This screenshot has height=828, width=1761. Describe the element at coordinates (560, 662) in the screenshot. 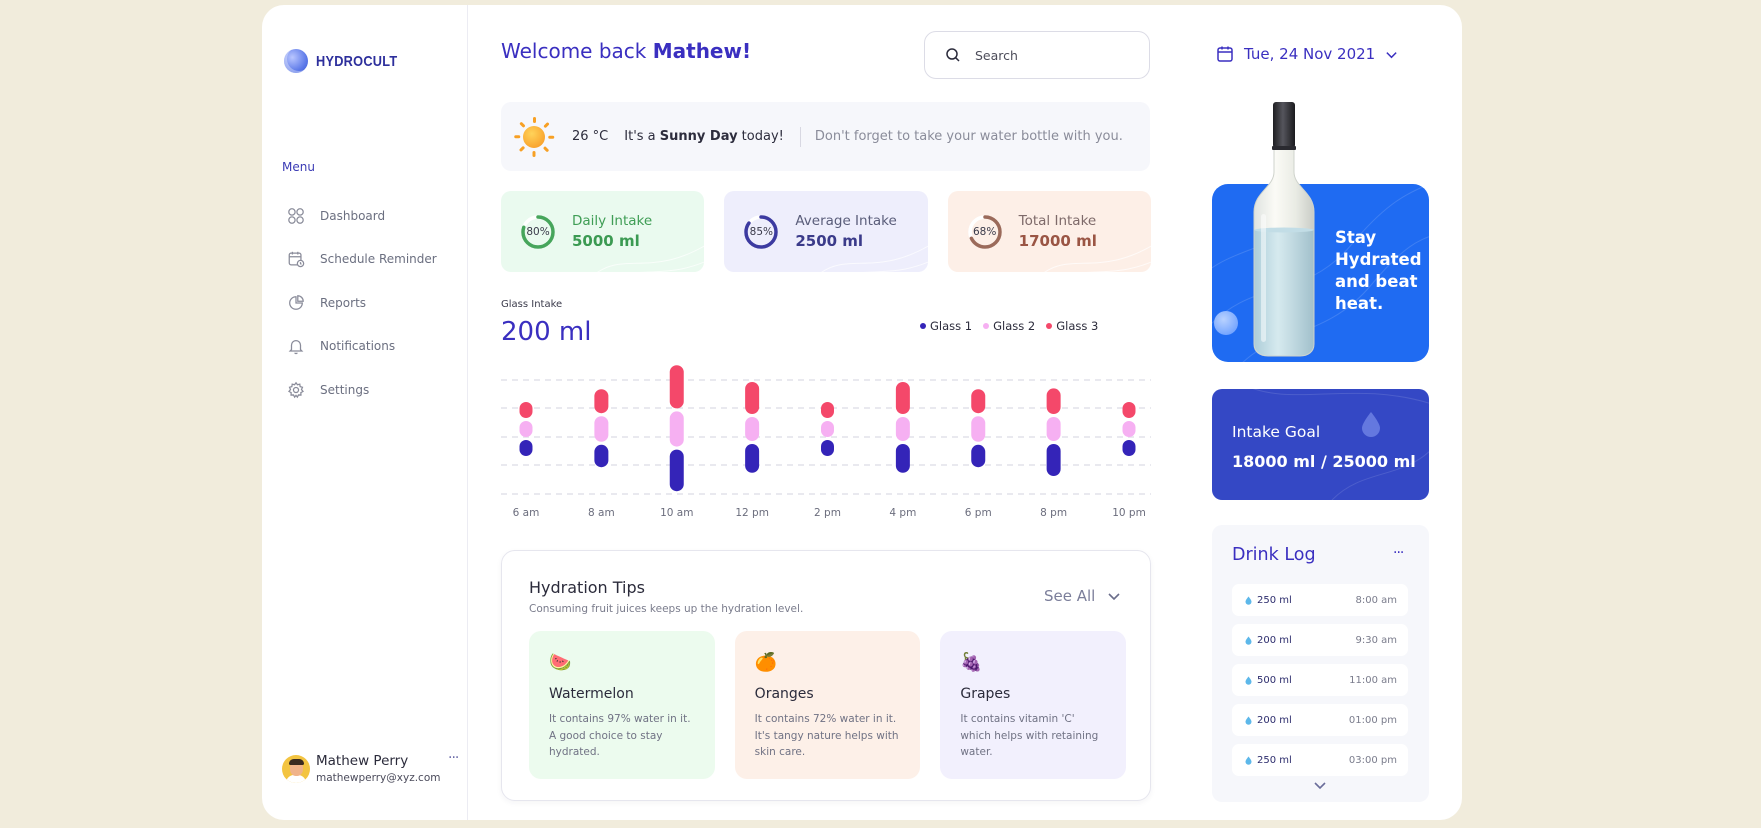

I see `watermelon-icon: 🍉` at that location.